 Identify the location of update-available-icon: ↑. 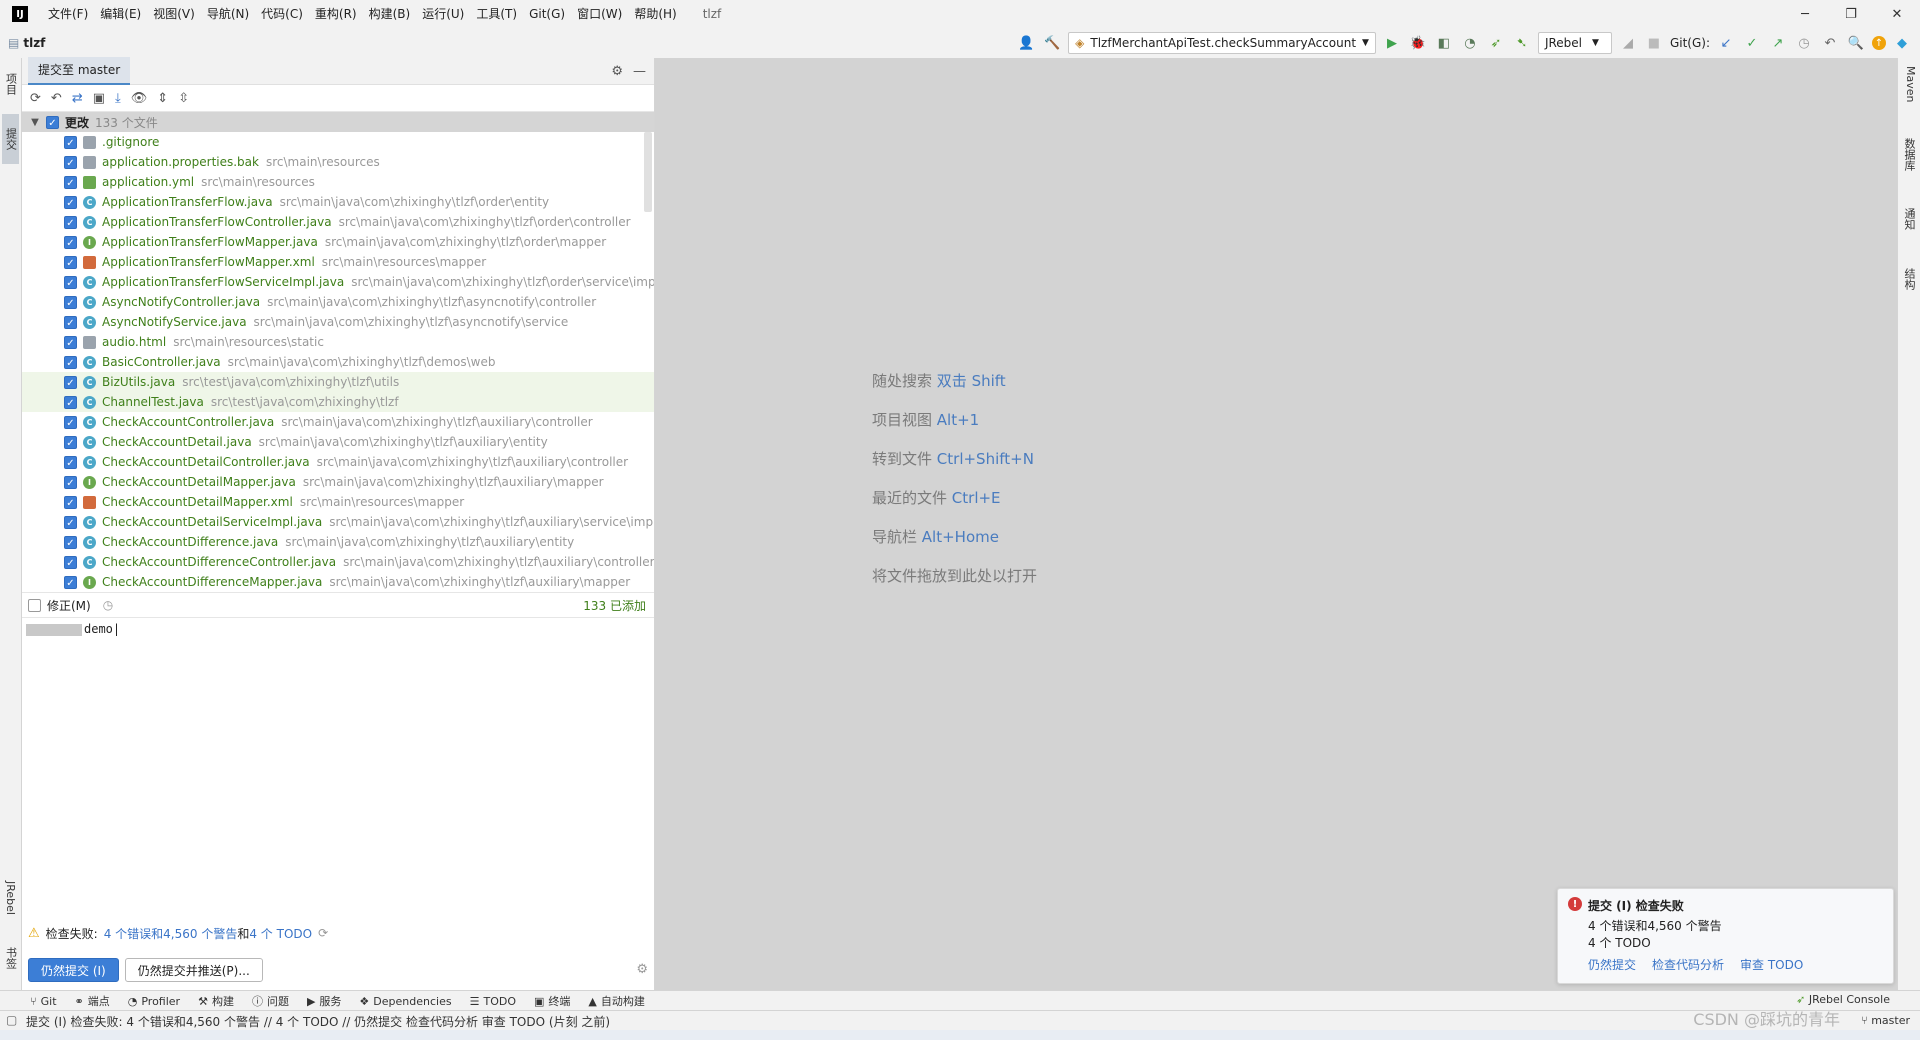
(1879, 43).